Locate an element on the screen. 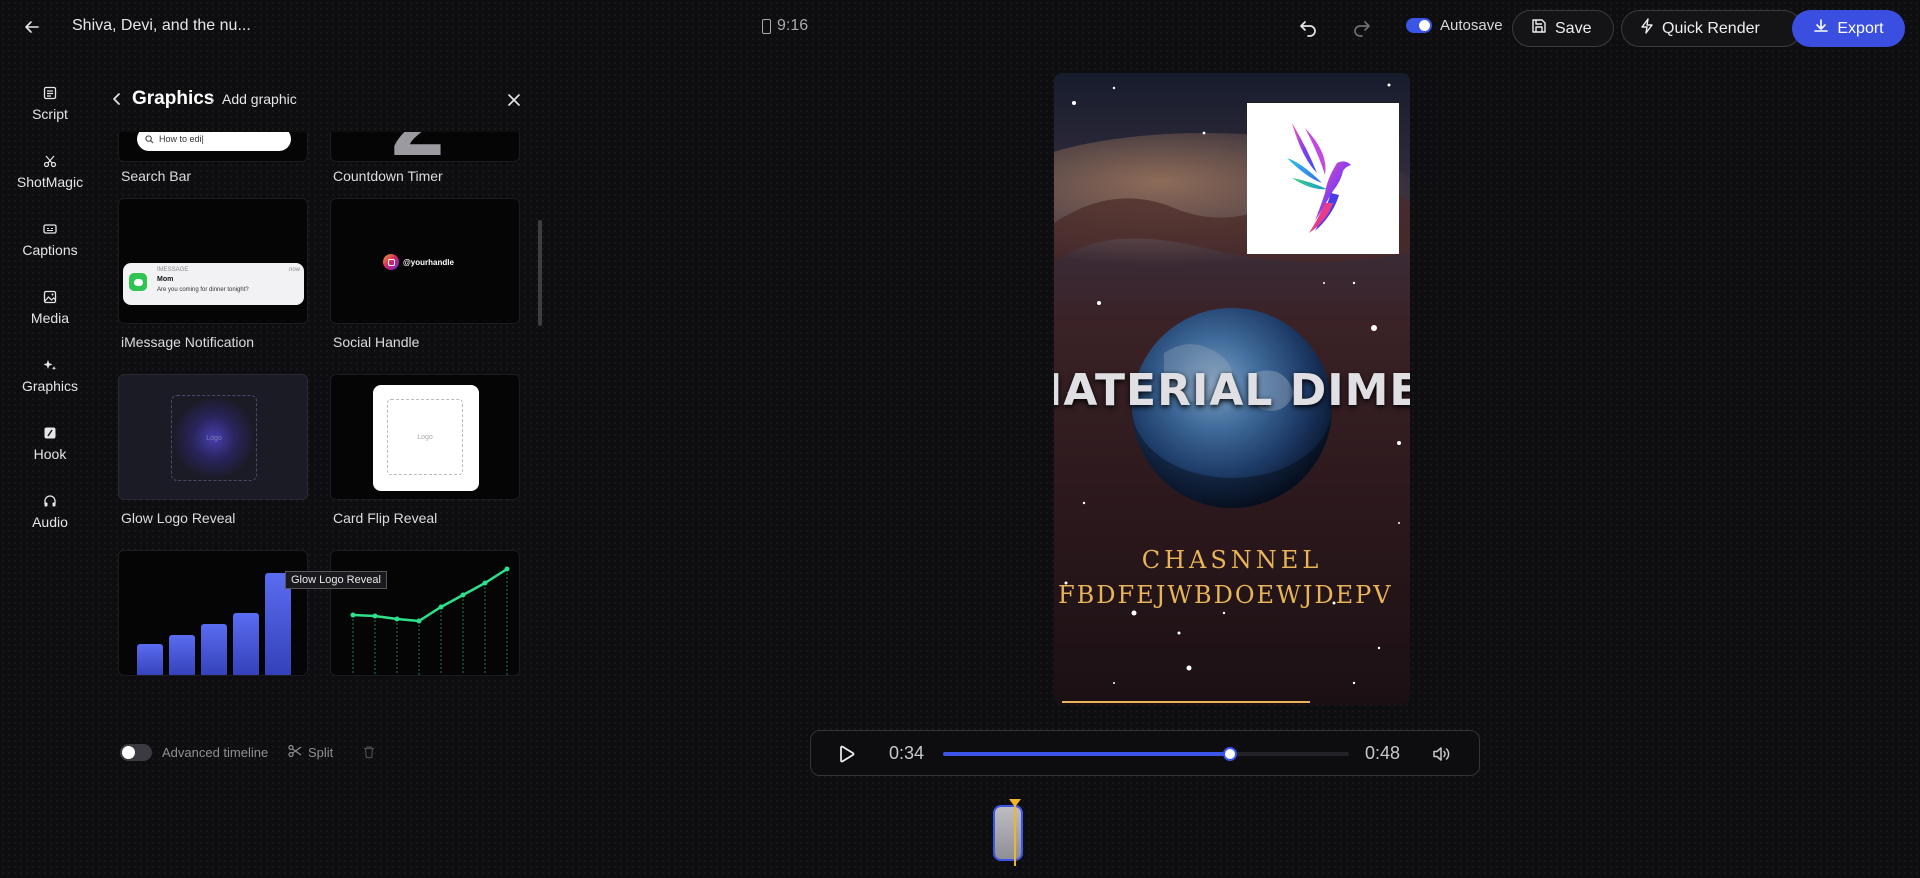  advanced-timeline: Advanced timeline is located at coordinates (194, 752).